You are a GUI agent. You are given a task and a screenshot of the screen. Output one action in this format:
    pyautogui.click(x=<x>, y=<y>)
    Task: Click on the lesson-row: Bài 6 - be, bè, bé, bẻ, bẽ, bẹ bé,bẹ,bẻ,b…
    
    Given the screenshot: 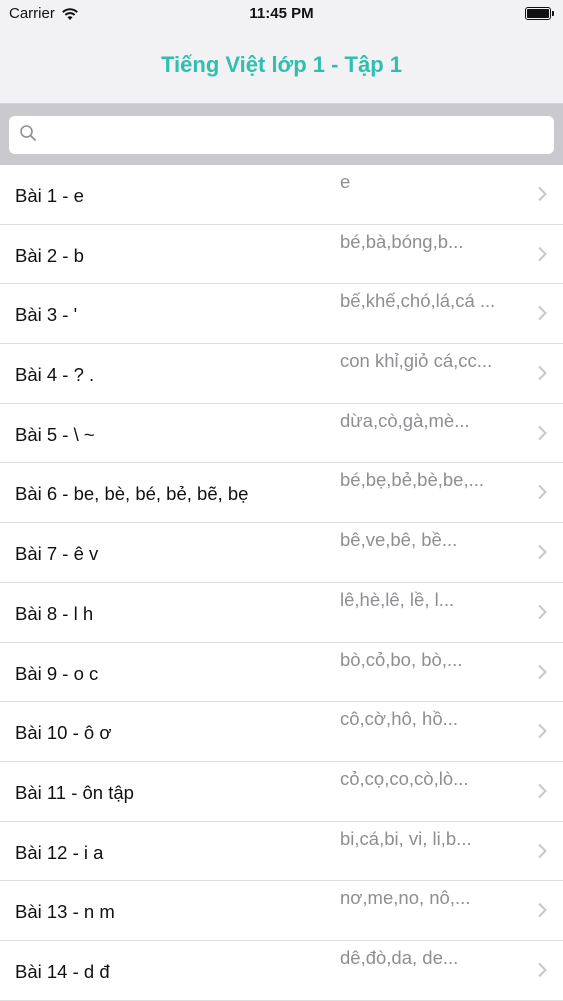 What is the action you would take?
    pyautogui.click(x=281, y=493)
    